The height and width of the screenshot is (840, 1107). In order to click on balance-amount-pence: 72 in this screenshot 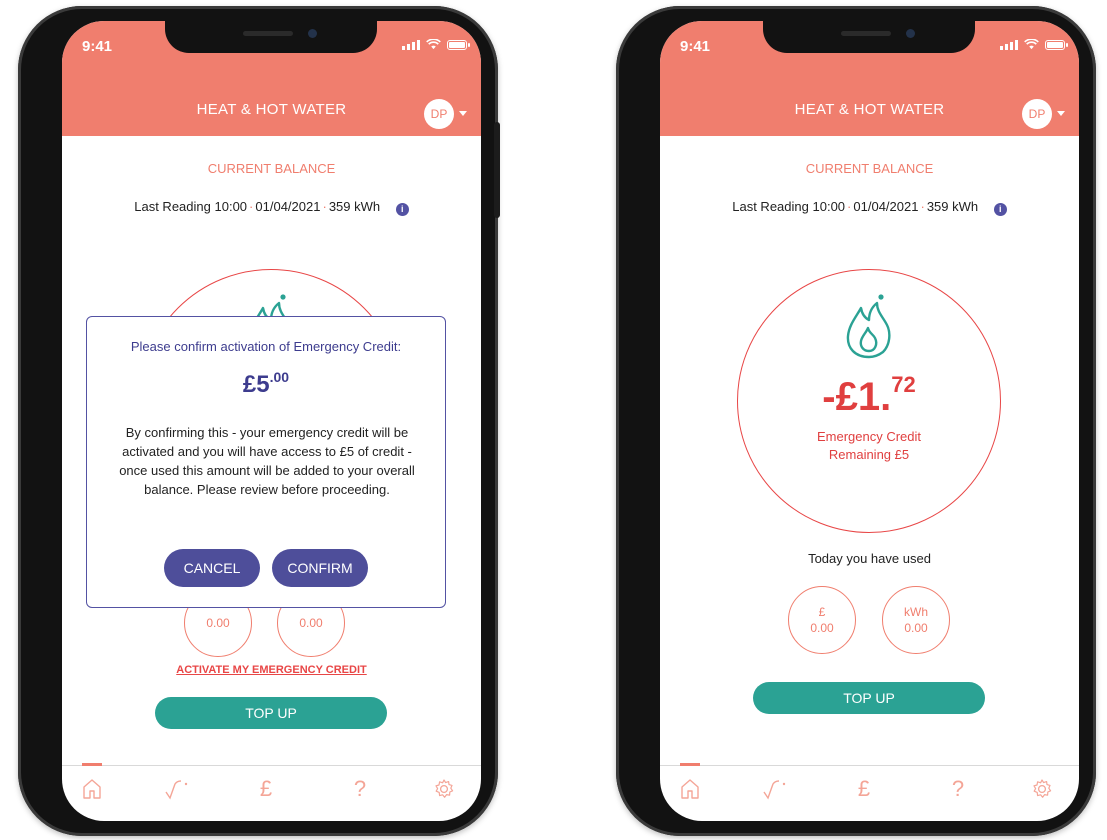, I will do `click(903, 384)`.